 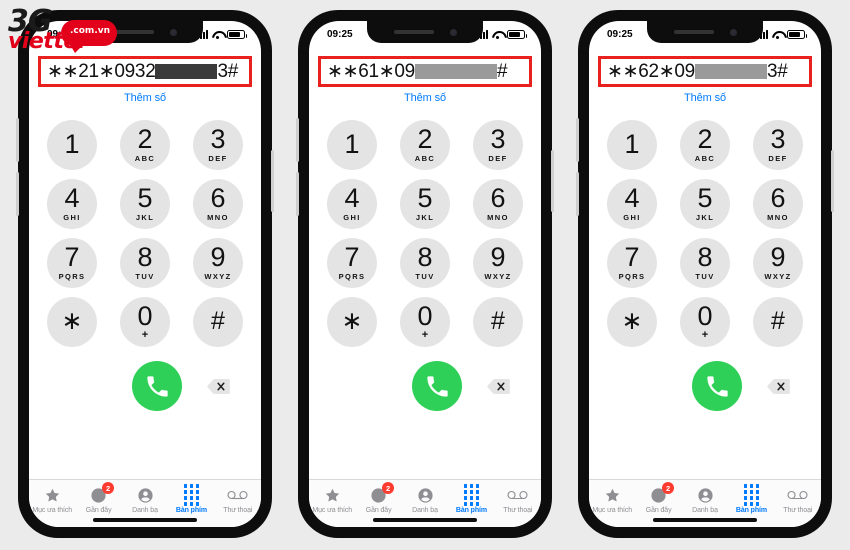 What do you see at coordinates (778, 218) in the screenshot?
I see `keypad-key-letters: MNO` at bounding box center [778, 218].